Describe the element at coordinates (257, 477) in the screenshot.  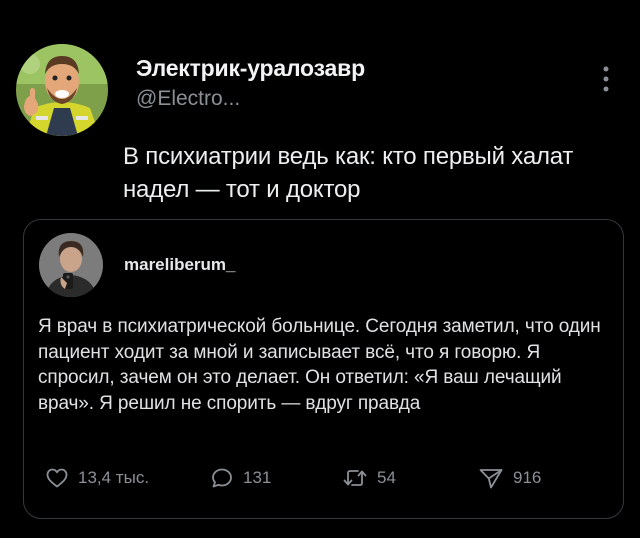
I see `reply-count: 131` at that location.